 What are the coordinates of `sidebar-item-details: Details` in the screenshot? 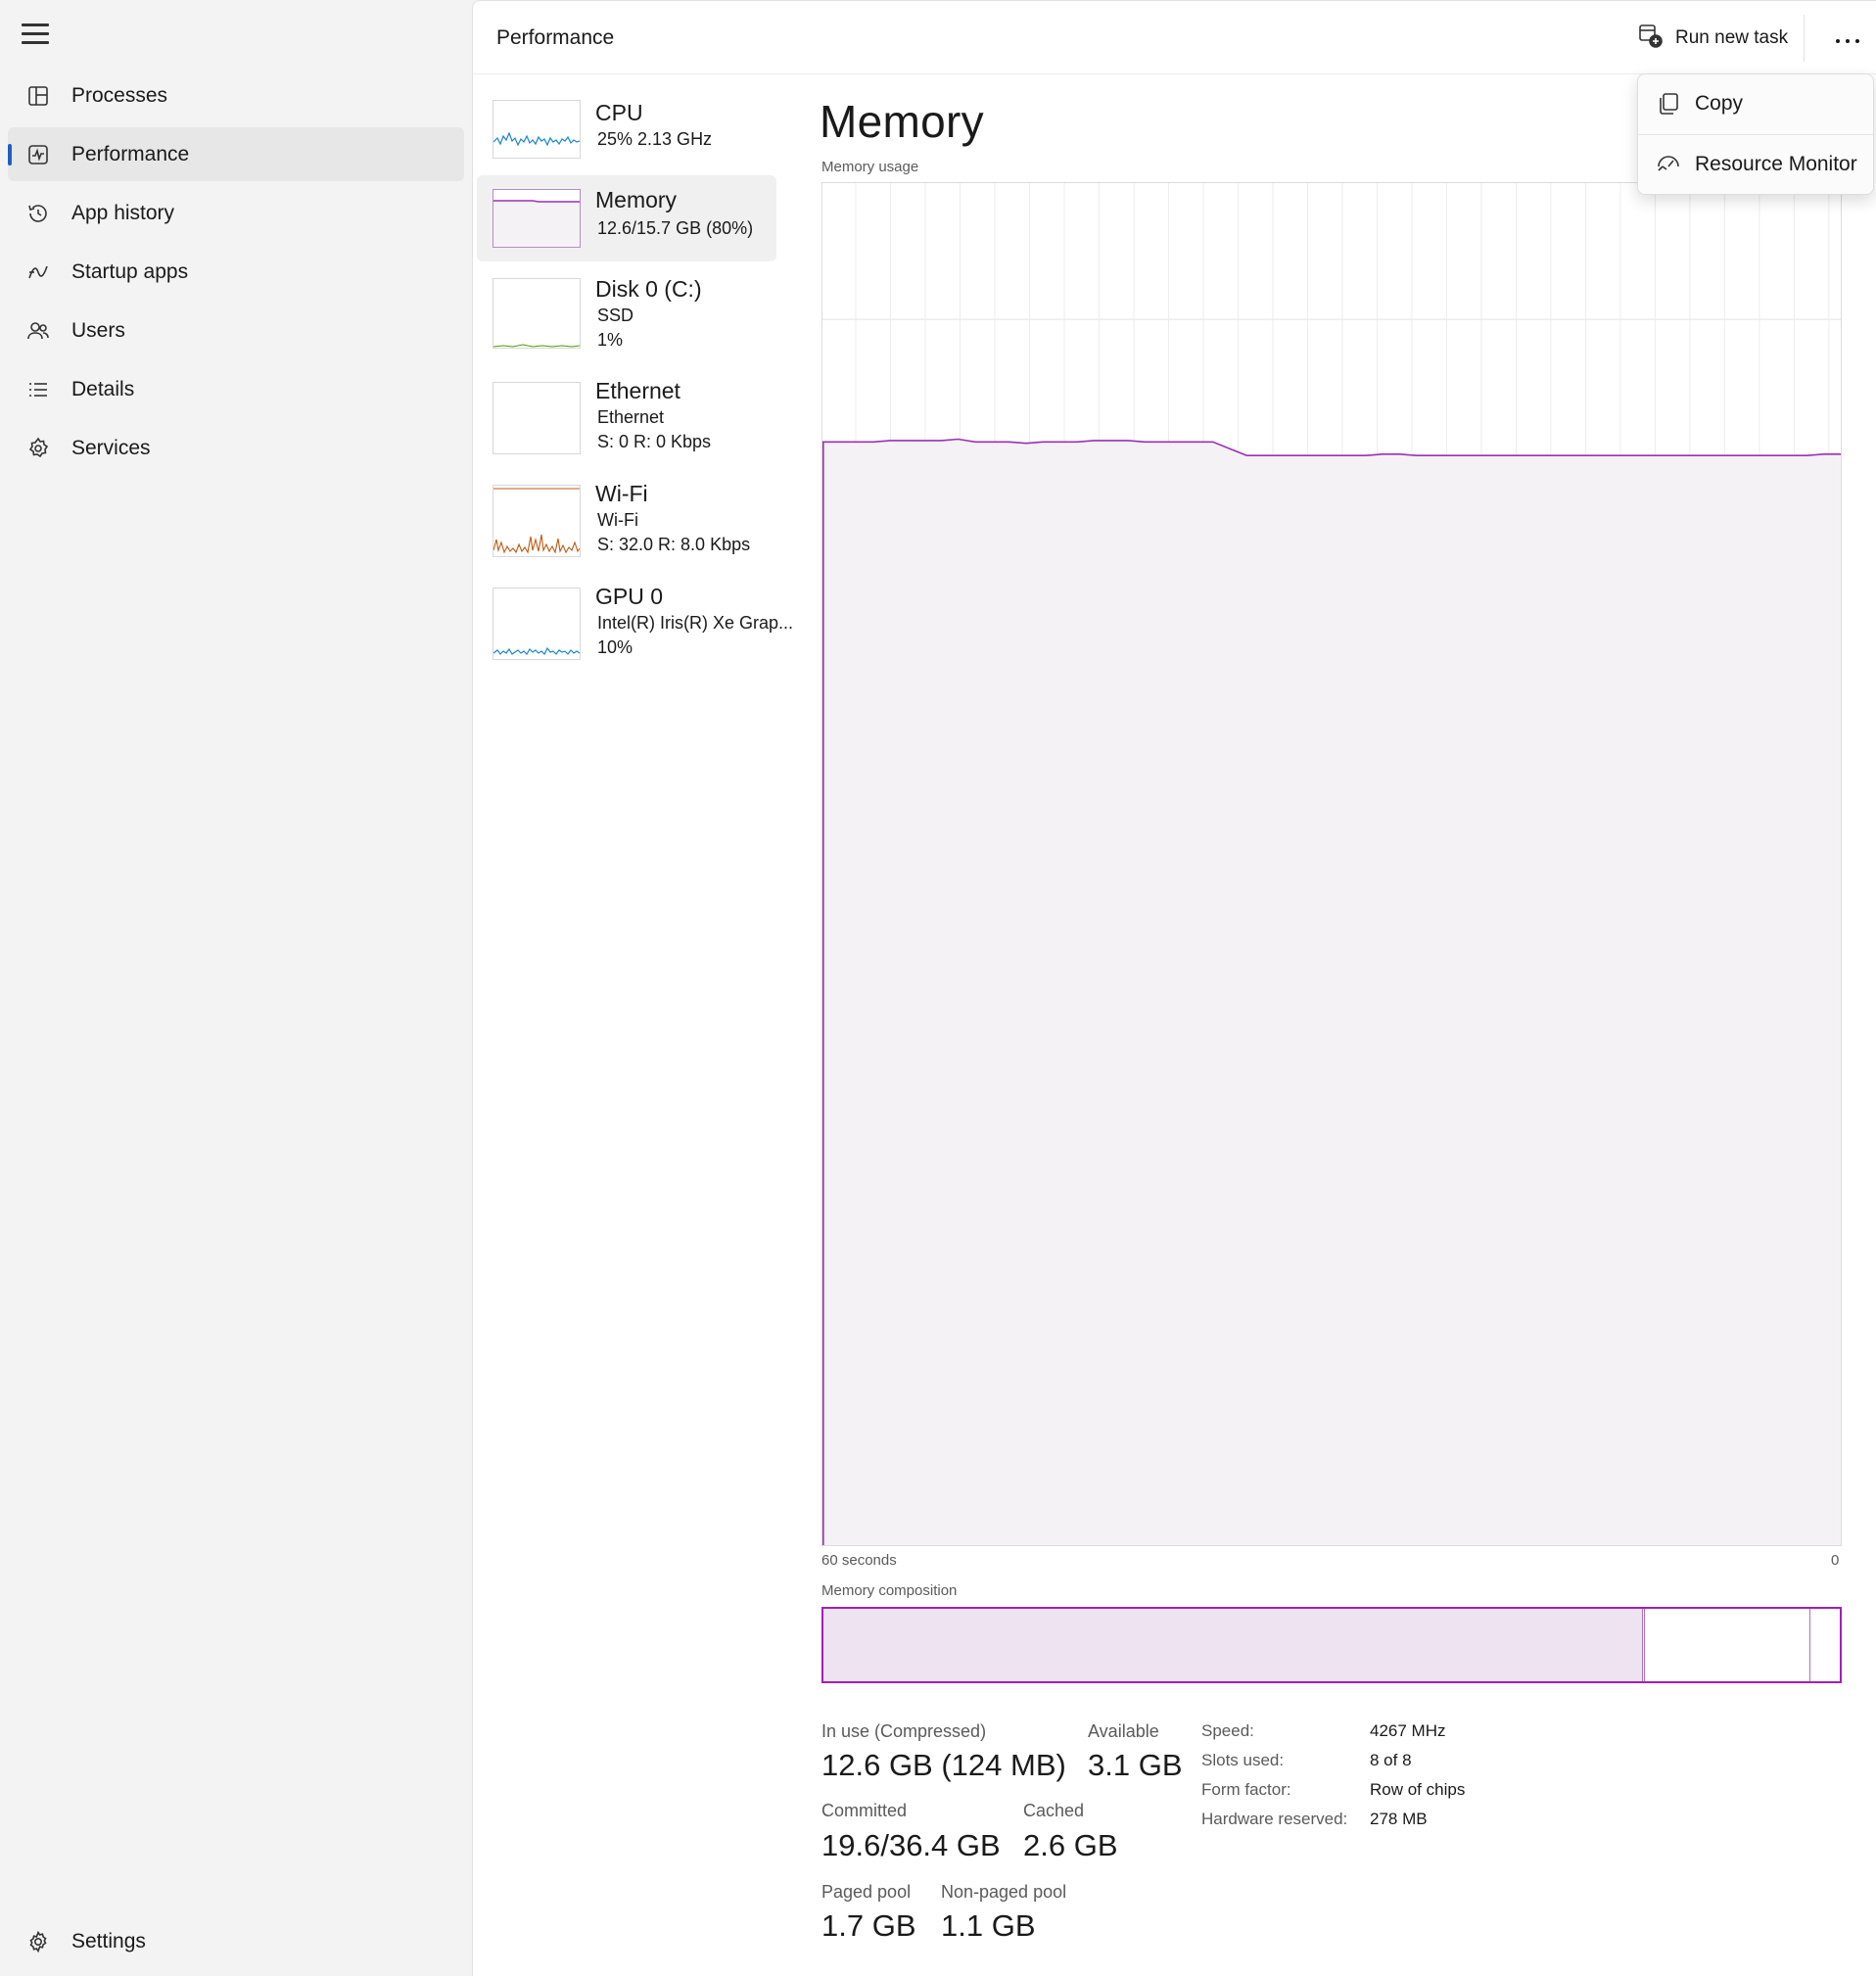 It's located at (236, 389).